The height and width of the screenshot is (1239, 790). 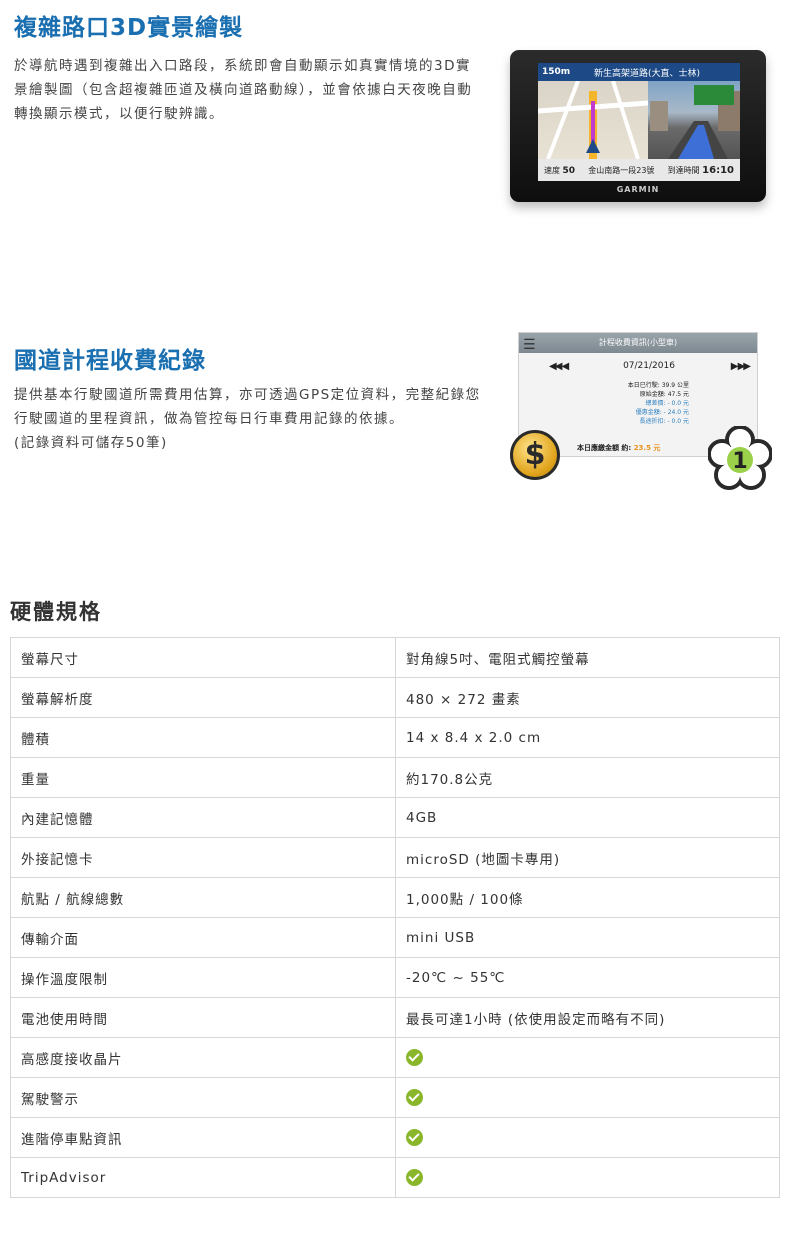 What do you see at coordinates (203, 737) in the screenshot?
I see `spec-label: 體積` at bounding box center [203, 737].